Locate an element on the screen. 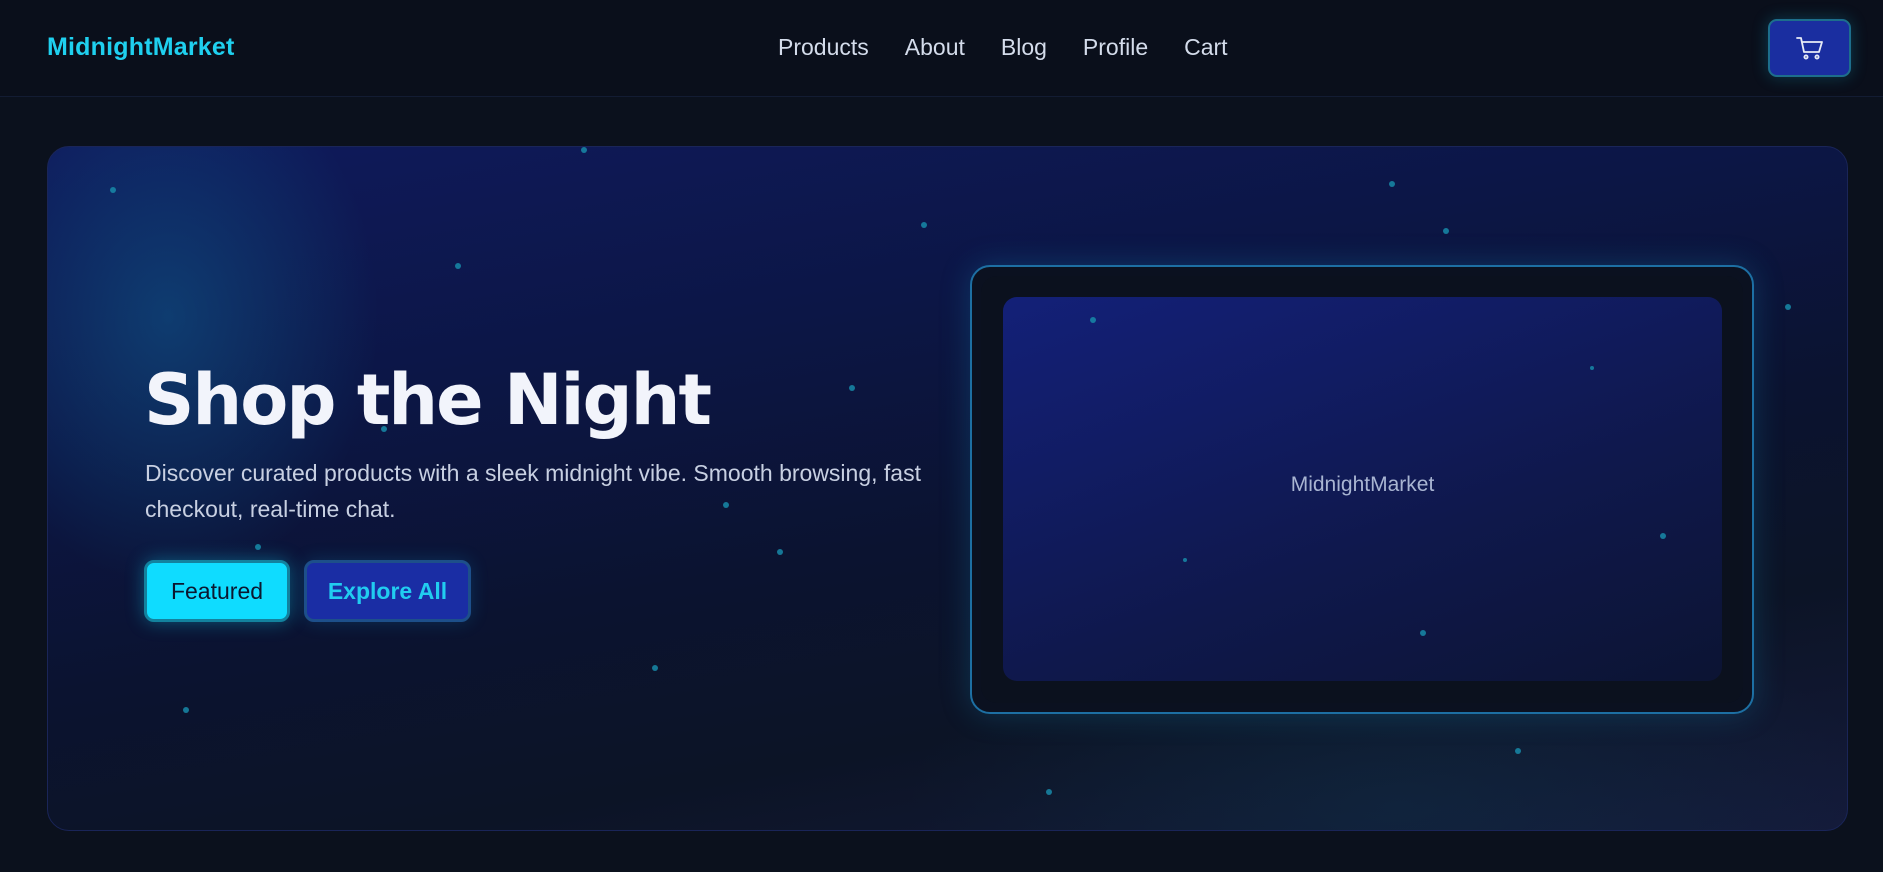 The width and height of the screenshot is (1883, 872). main-nav: Products About Blog Profile Cart is located at coordinates (1003, 47).